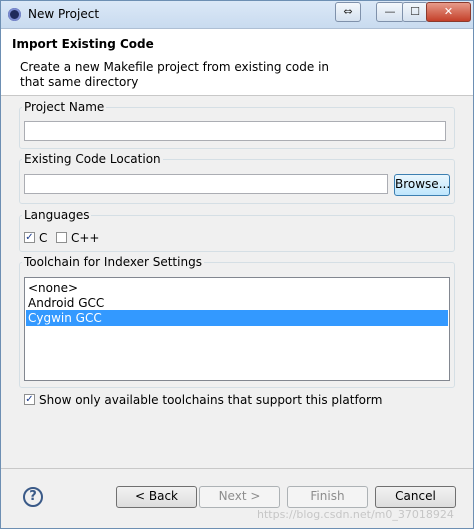 The width and height of the screenshot is (474, 529). Describe the element at coordinates (92, 159) in the screenshot. I see `code-location-label: Existing Code Location` at that location.